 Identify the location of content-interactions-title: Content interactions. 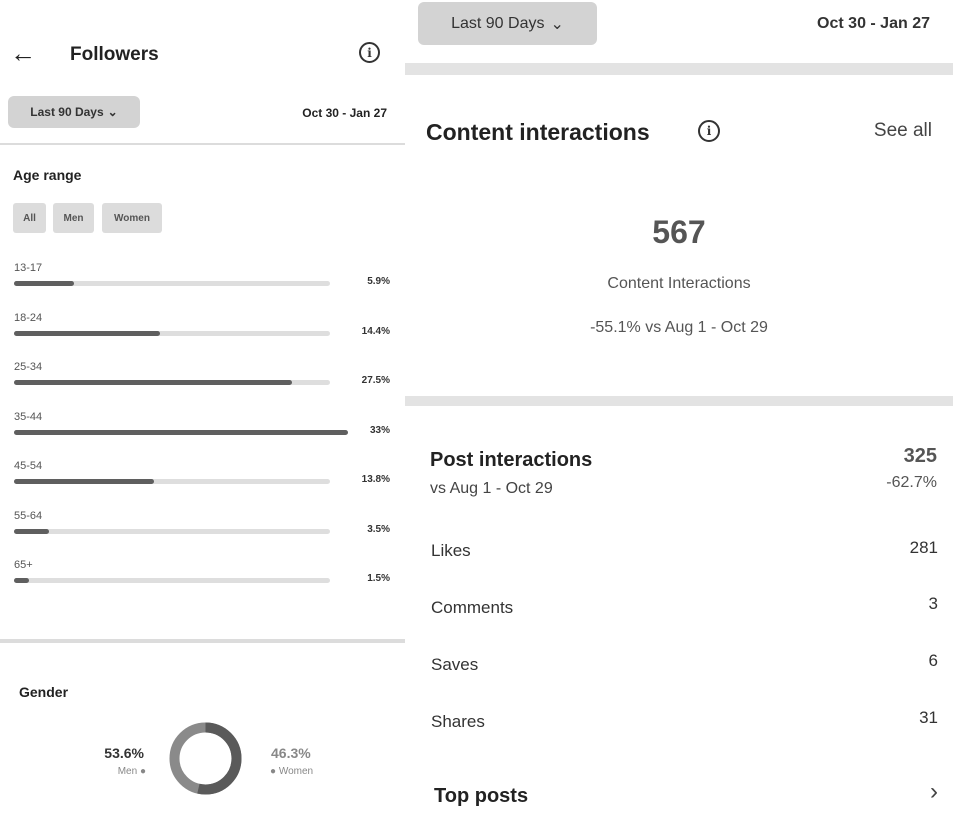
(538, 132).